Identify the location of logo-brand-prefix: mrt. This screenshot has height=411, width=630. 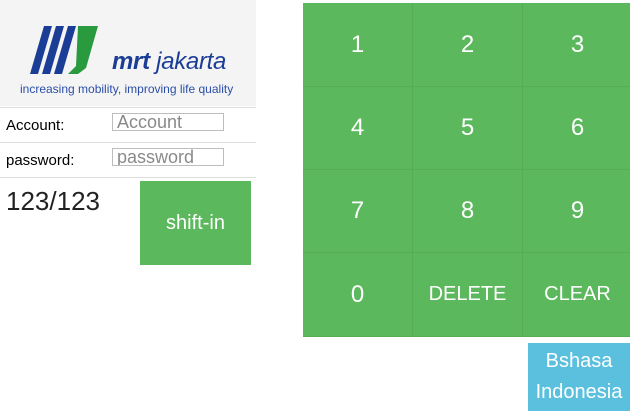
(131, 61).